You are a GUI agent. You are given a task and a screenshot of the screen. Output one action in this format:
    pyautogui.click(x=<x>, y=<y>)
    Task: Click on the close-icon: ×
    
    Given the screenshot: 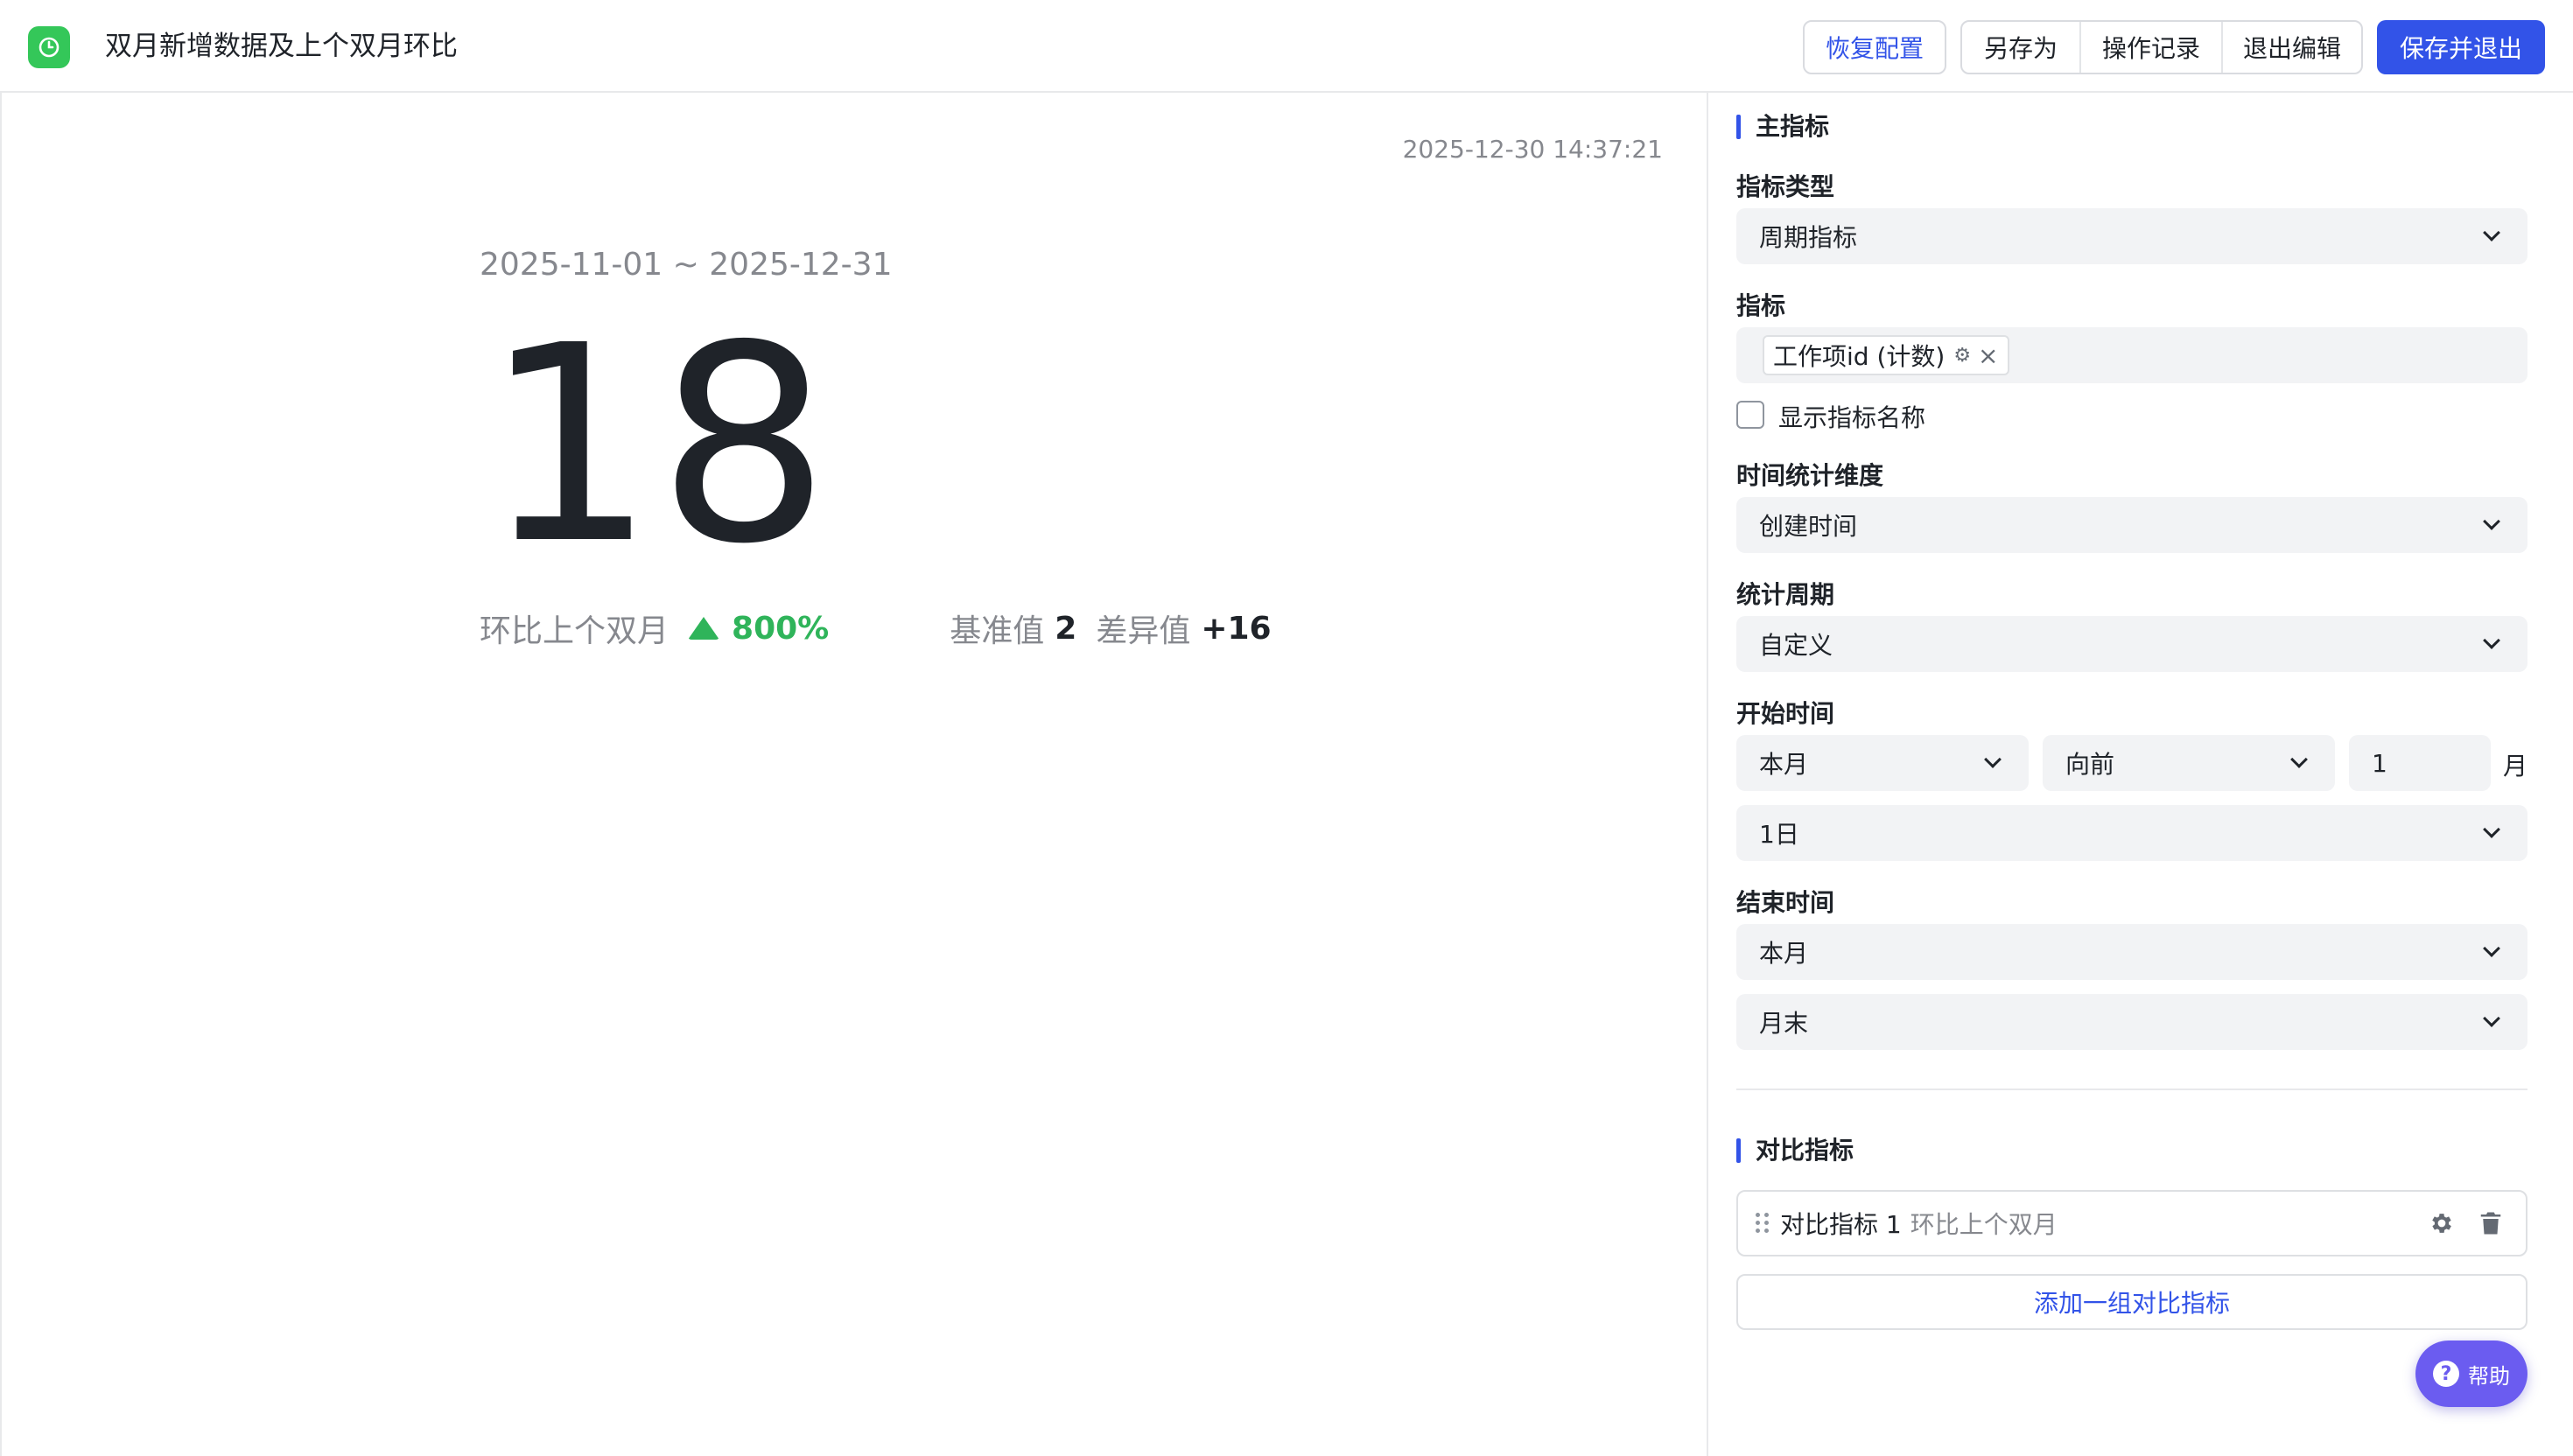 What is the action you would take?
    pyautogui.click(x=1988, y=355)
    